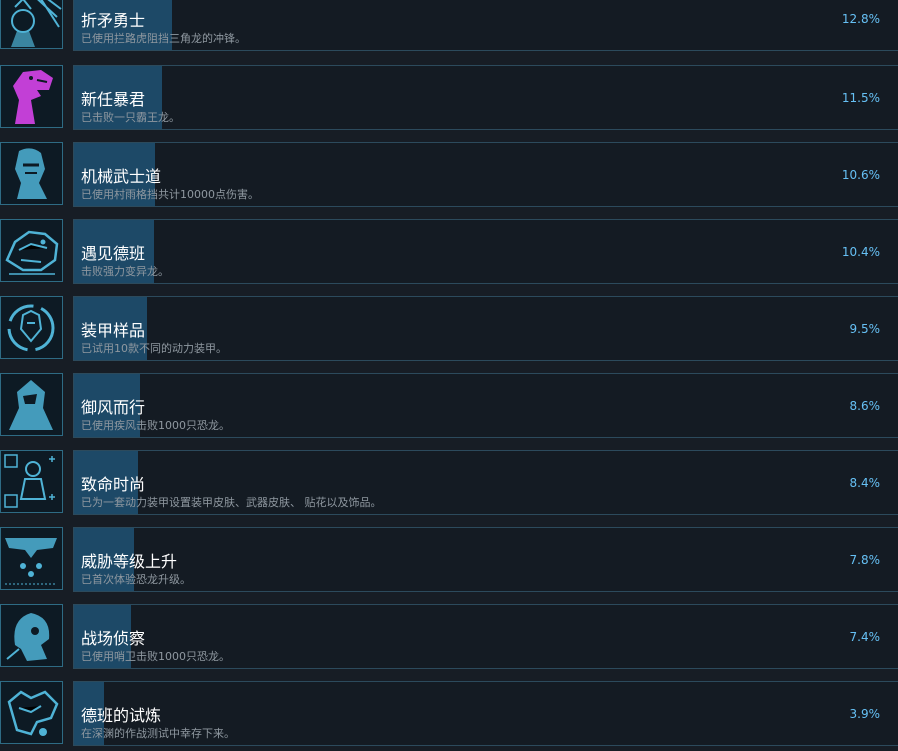 This screenshot has height=751, width=898. I want to click on achievement-title: 御风而行, so click(113, 407).